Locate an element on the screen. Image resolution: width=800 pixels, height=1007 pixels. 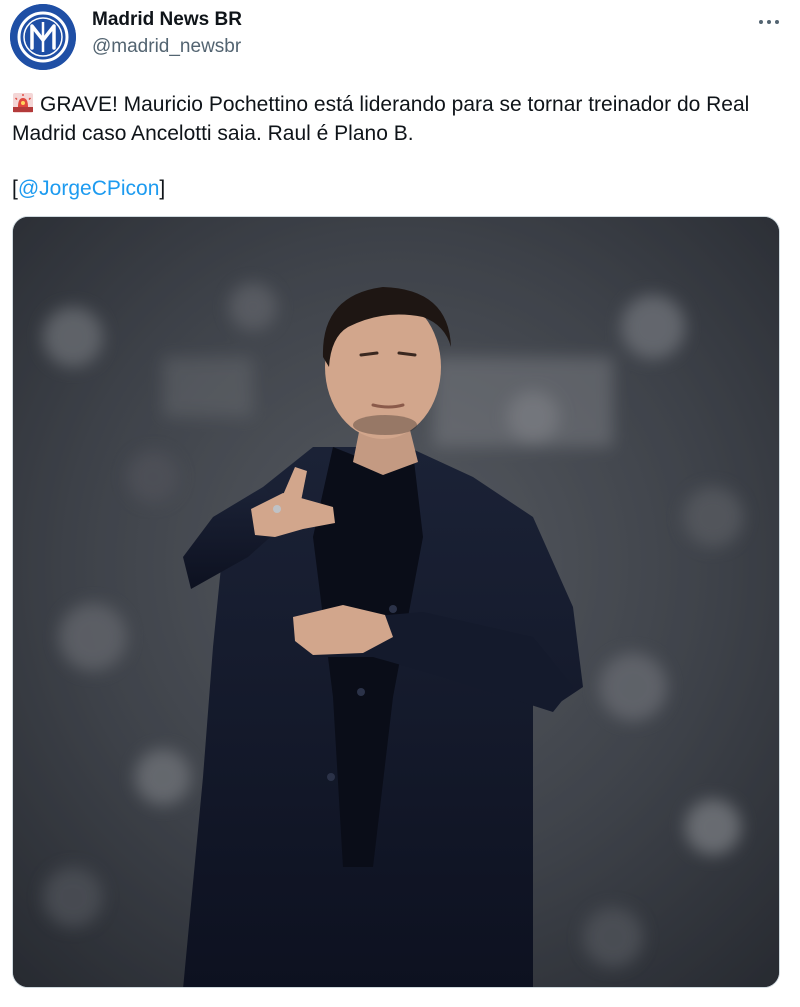
madrid-news-logo-icon is located at coordinates (43, 37).